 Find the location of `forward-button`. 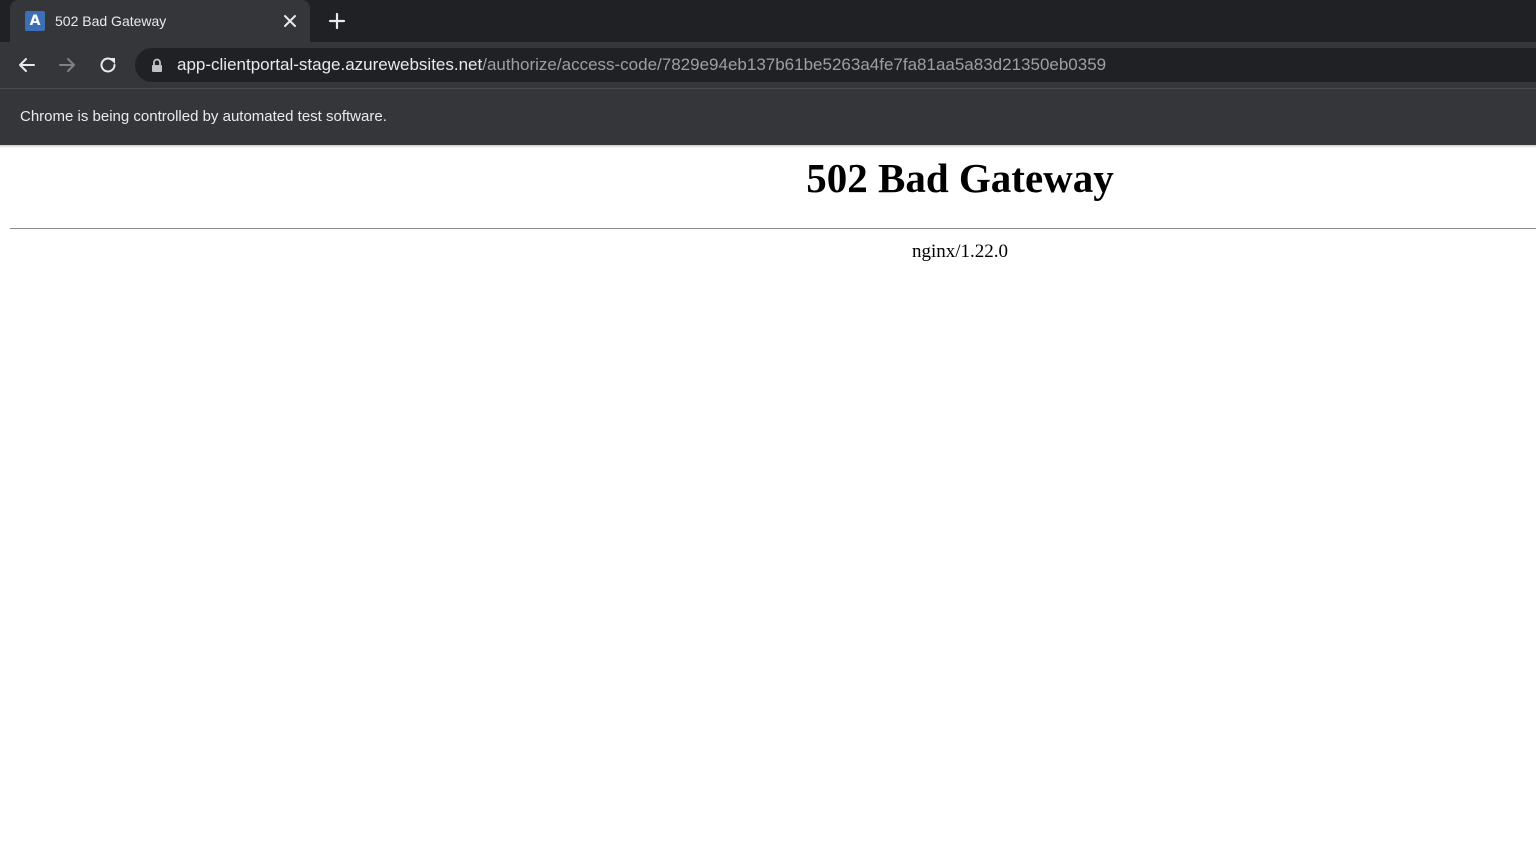

forward-button is located at coordinates (67, 65).